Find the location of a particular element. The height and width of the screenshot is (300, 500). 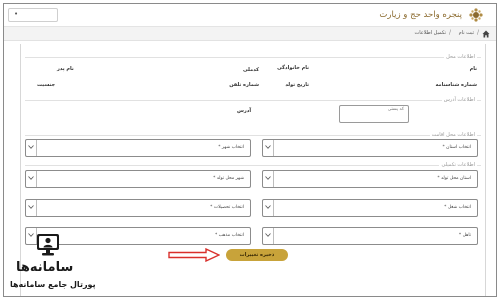

birth-province-select: استان محل تولد * is located at coordinates (370, 179).